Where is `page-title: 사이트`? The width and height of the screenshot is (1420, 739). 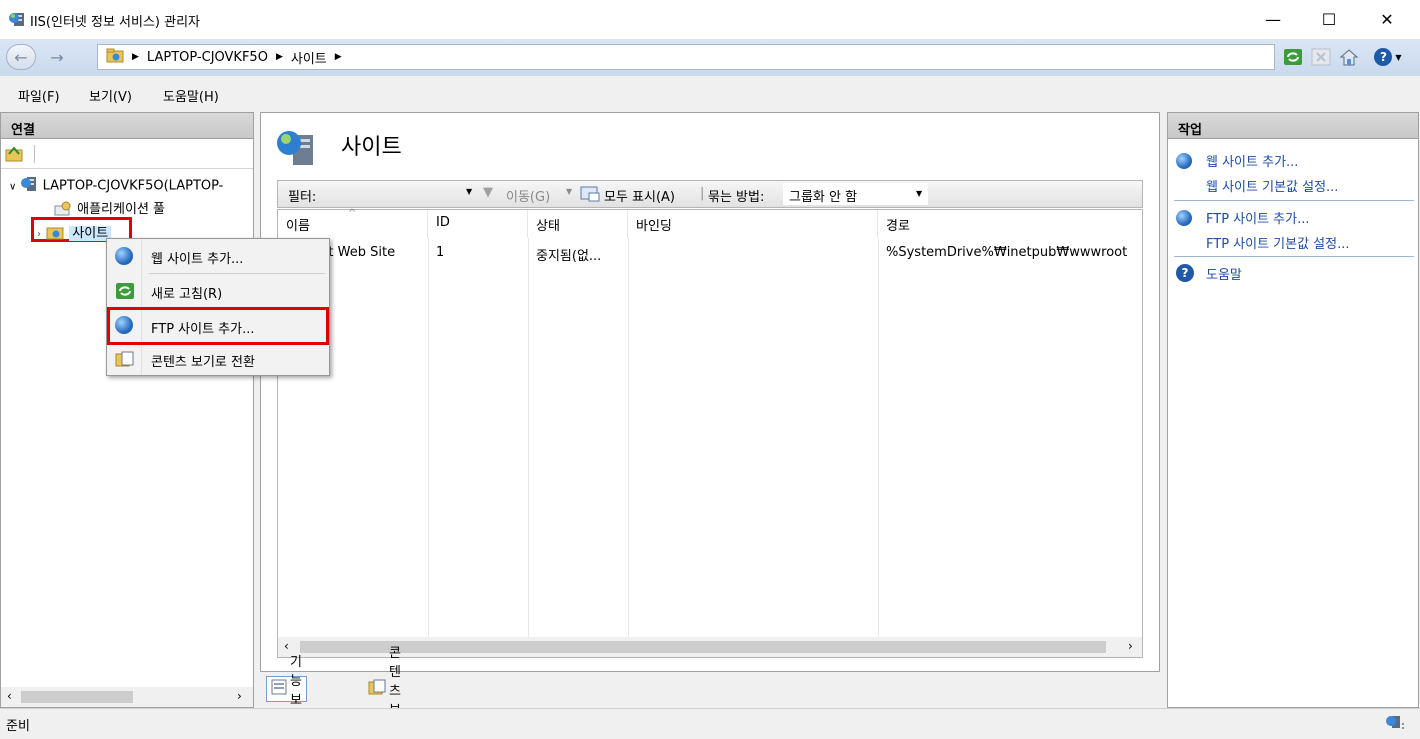 page-title: 사이트 is located at coordinates (371, 147).